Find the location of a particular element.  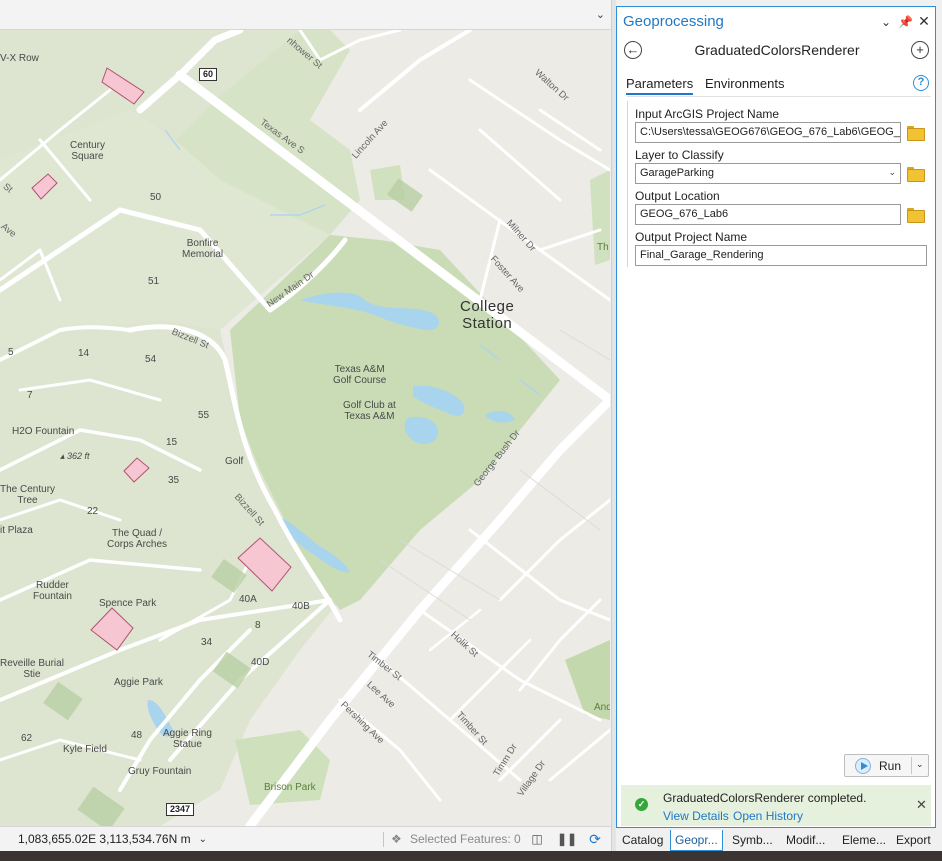

park-label: And is located at coordinates (602, 707).